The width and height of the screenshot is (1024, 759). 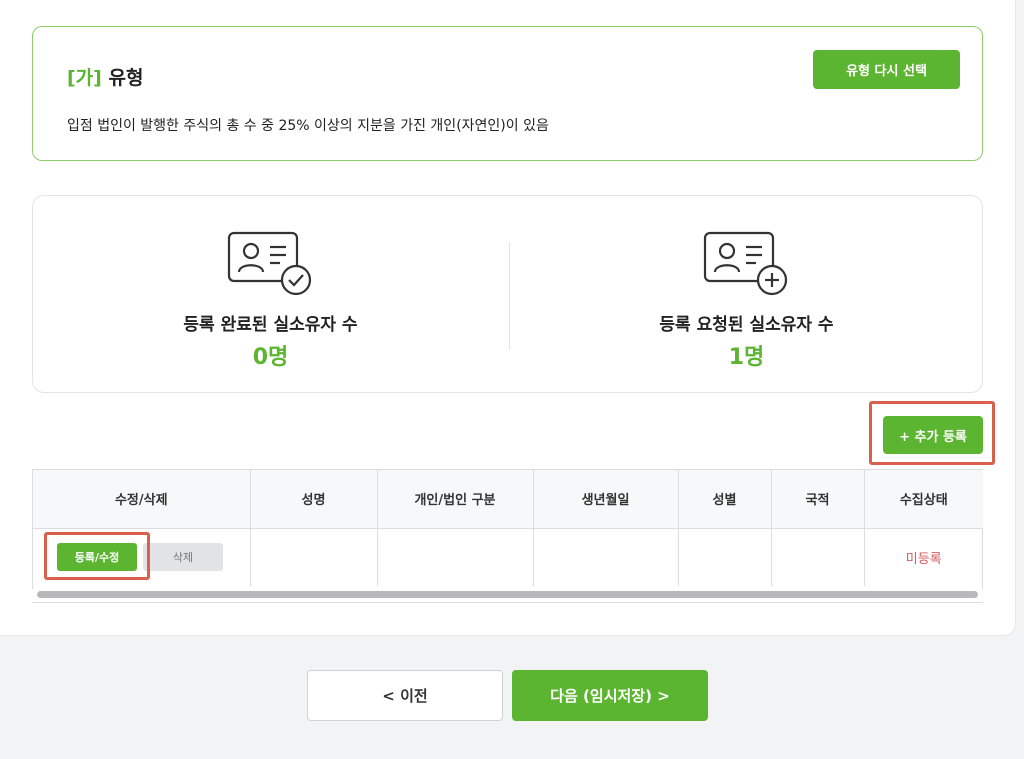 I want to click on header-gender: 성별, so click(x=725, y=499).